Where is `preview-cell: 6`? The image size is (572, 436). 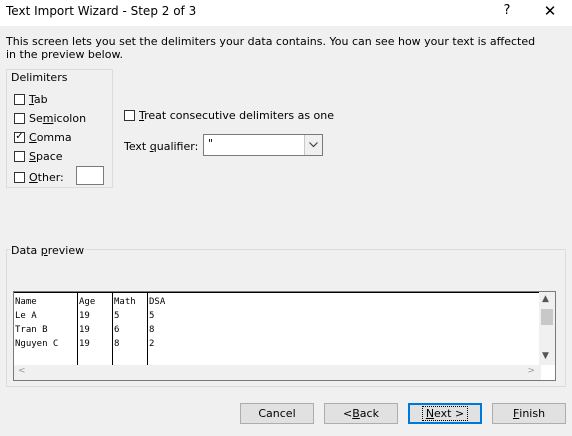 preview-cell: 6 is located at coordinates (117, 330).